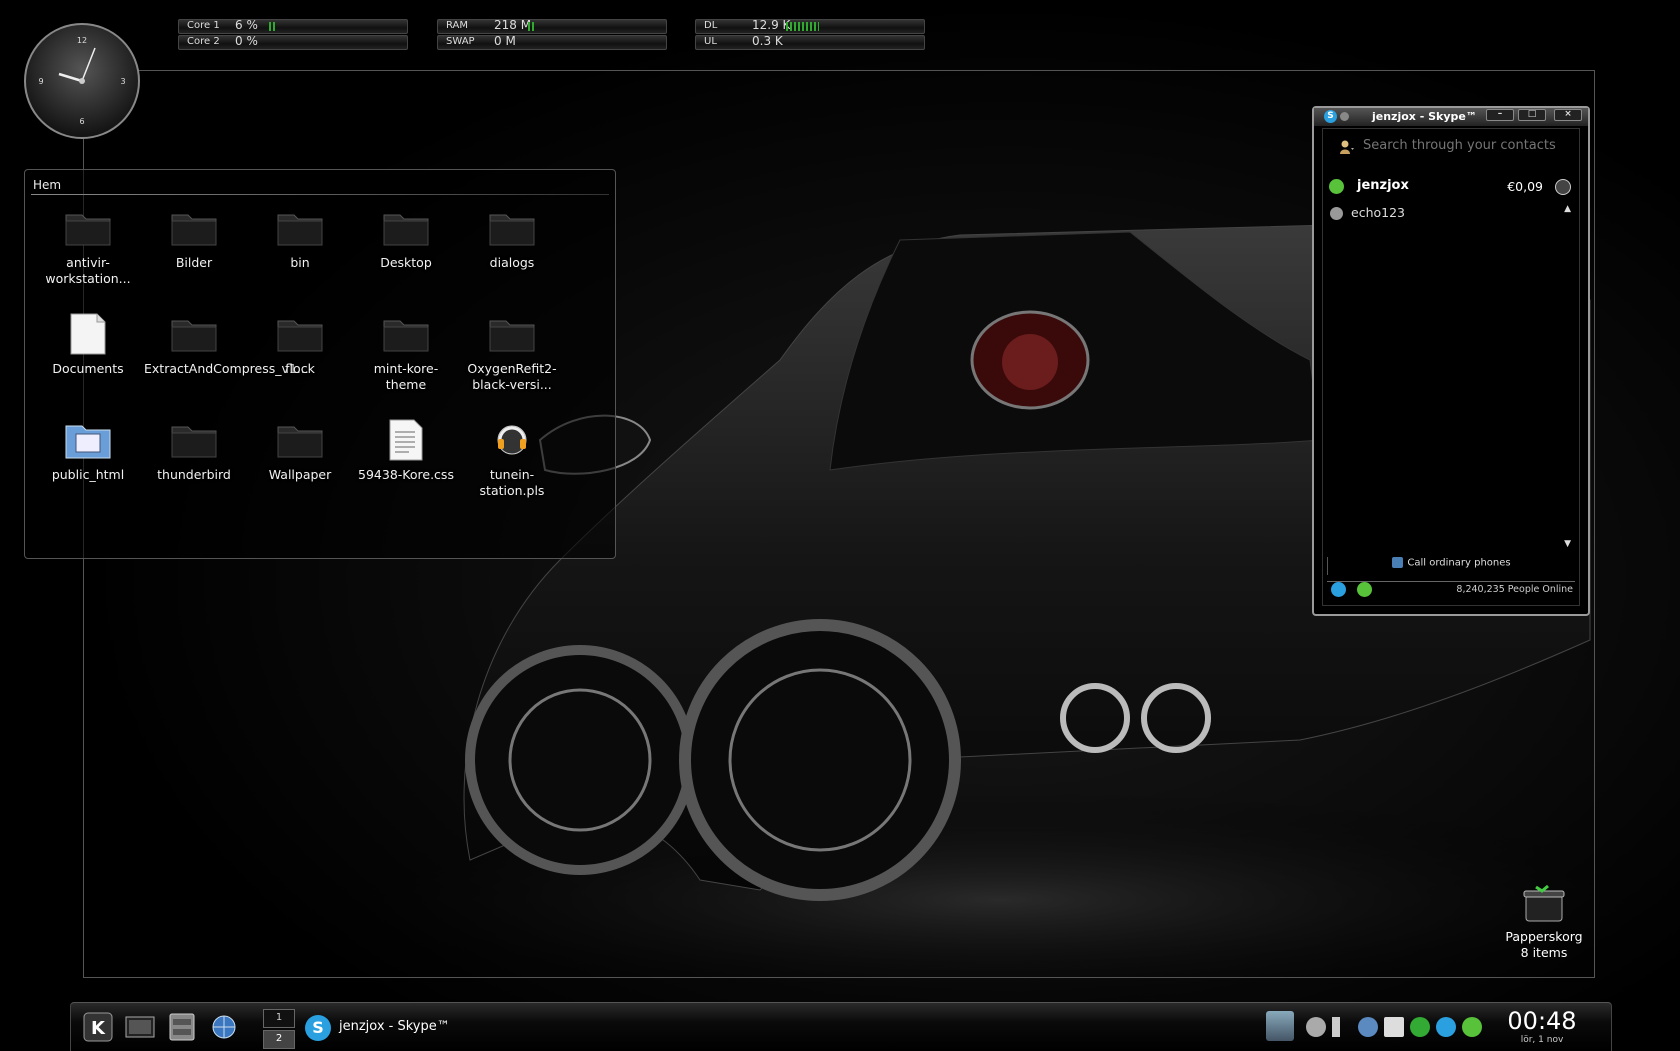  I want to click on chat-icon, so click(1316, 1027).